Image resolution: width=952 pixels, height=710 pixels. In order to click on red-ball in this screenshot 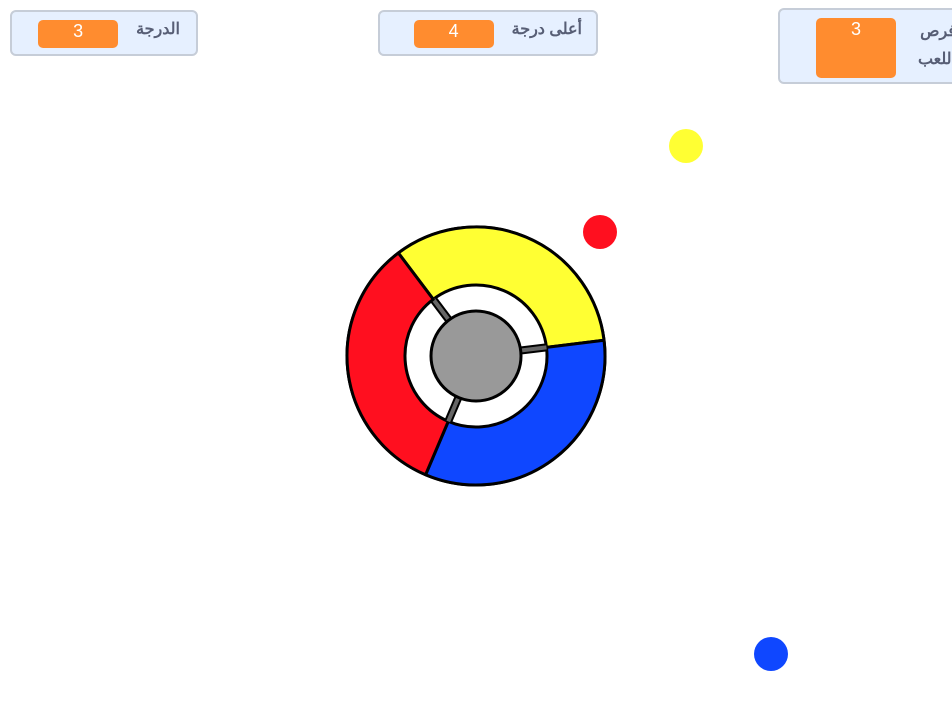, I will do `click(600, 232)`.